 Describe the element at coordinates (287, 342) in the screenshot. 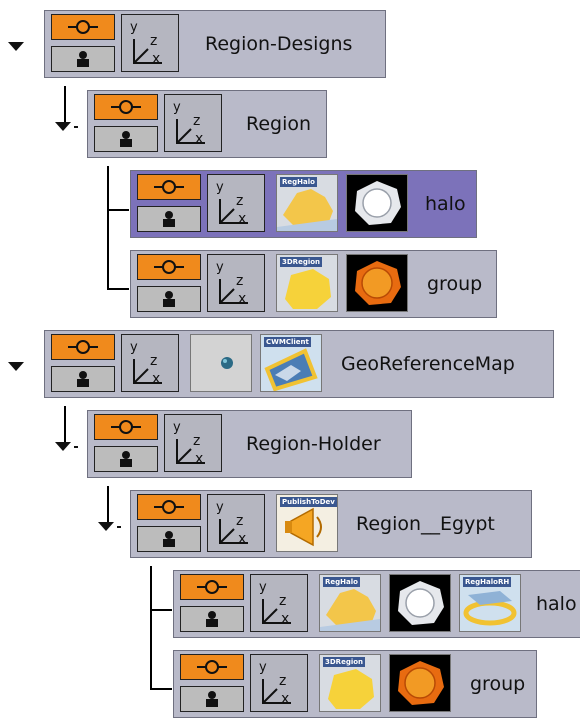

I see `thumbnail-caption: CWMClient` at that location.